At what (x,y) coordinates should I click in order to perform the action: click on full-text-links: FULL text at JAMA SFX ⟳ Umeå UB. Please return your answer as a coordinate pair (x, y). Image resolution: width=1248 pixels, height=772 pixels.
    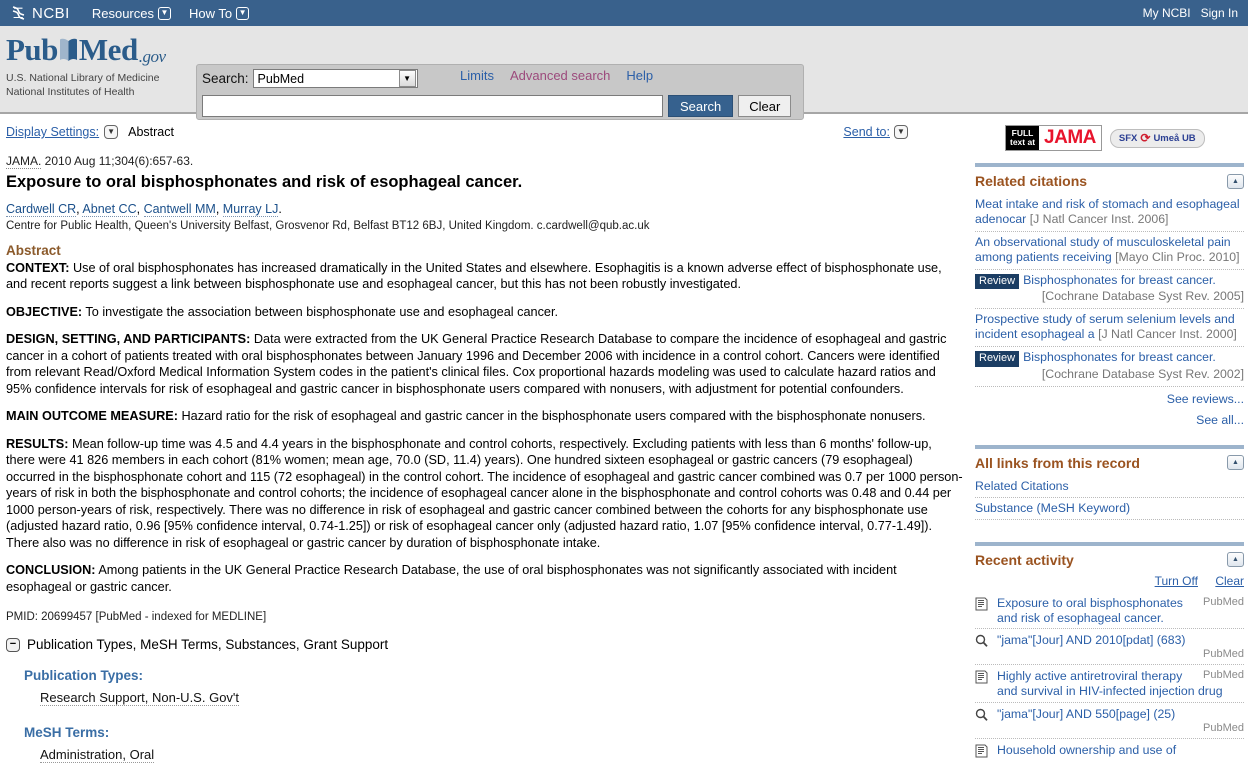
    Looking at the image, I should click on (1124, 138).